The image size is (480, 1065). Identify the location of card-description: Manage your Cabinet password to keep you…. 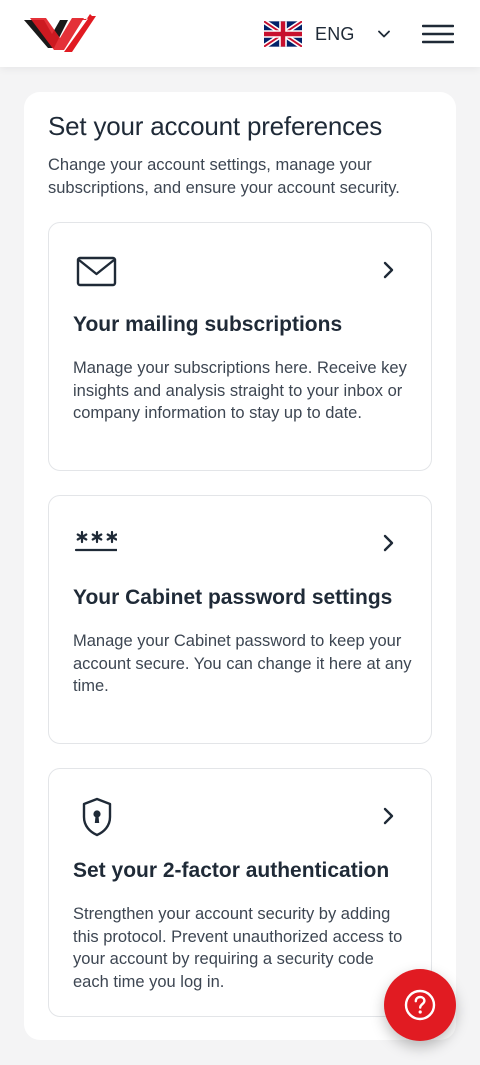
(242, 663).